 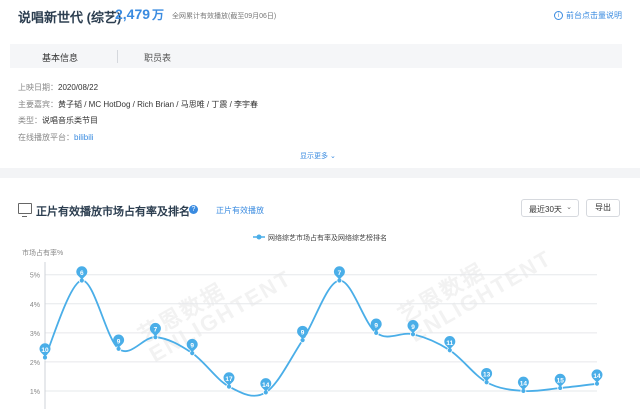 What do you see at coordinates (82, 273) in the screenshot?
I see `rank-label: 6` at bounding box center [82, 273].